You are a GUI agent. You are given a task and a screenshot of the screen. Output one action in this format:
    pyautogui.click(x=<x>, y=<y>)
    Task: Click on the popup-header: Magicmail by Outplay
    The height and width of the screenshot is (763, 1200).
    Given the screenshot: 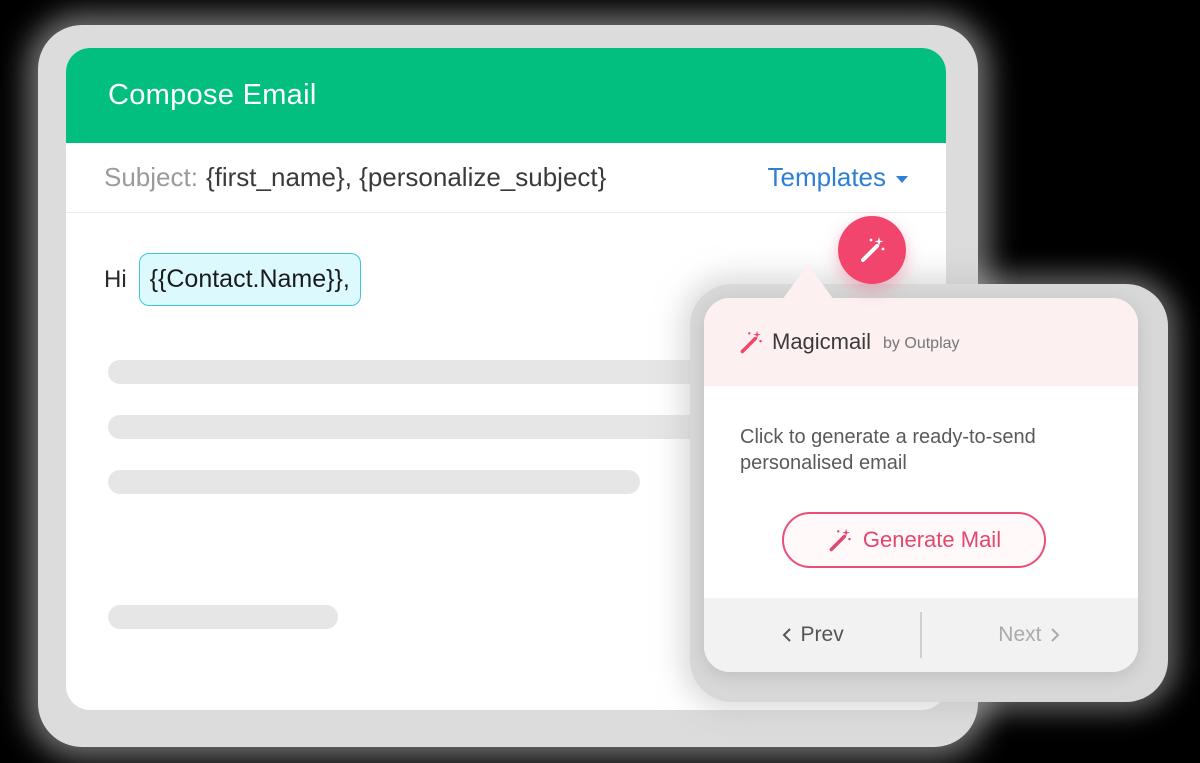 What is the action you would take?
    pyautogui.click(x=921, y=342)
    